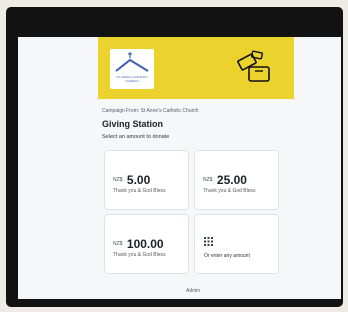 The width and height of the screenshot is (348, 312). I want to click on admin-link: Admin, so click(193, 291).